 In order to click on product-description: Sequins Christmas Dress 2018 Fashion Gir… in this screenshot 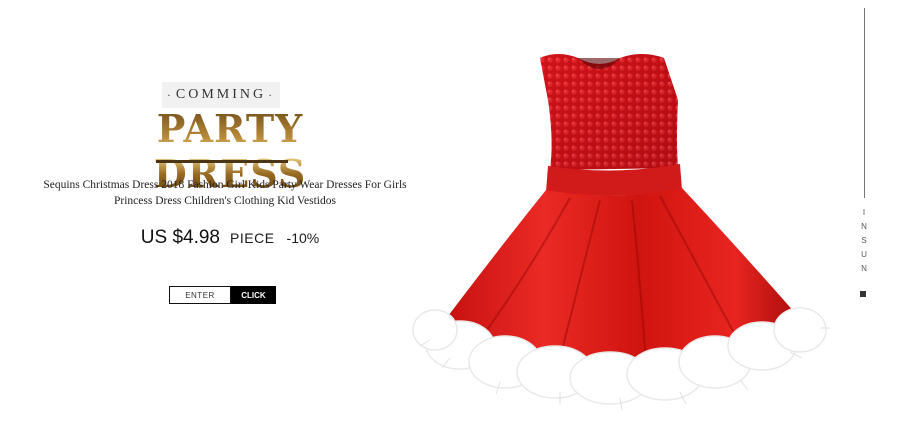, I will do `click(225, 193)`.